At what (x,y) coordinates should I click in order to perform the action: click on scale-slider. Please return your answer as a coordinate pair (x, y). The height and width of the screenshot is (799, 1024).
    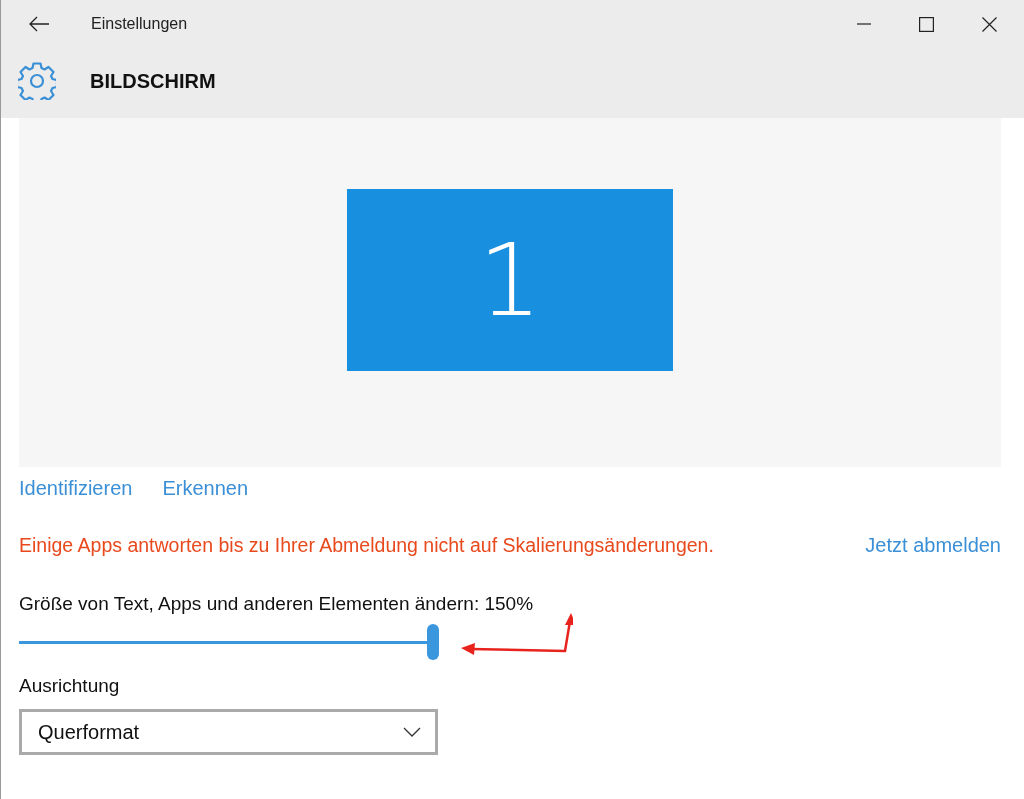
    Looking at the image, I should click on (229, 642).